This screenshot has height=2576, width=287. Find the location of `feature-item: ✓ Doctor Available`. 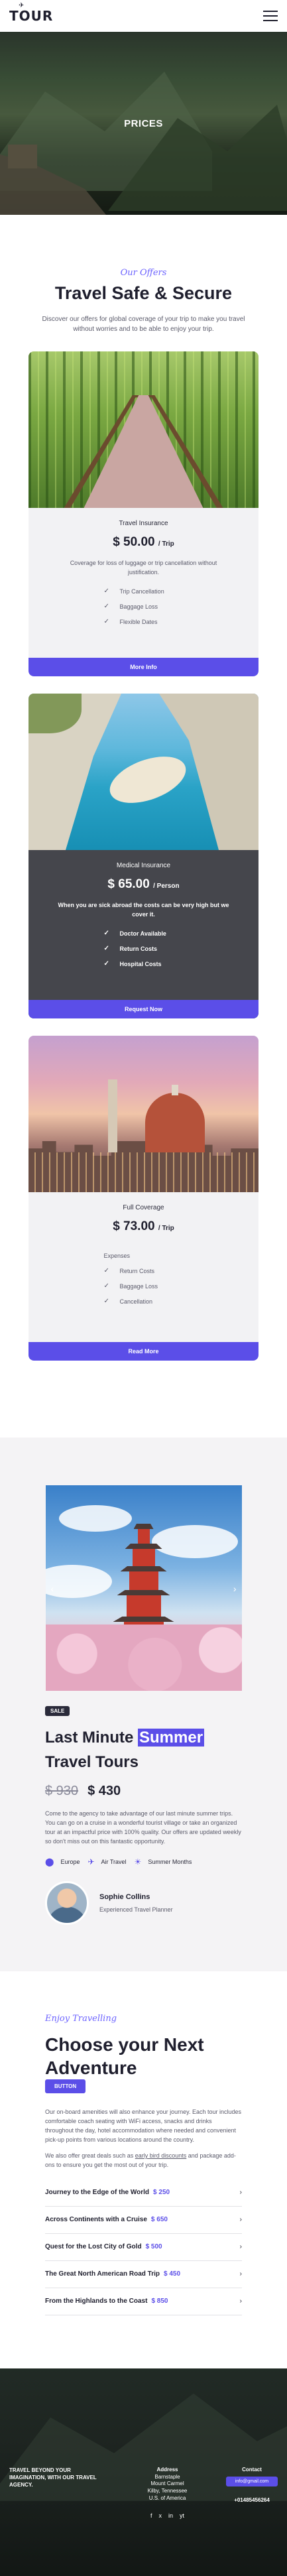

feature-item: ✓ Doctor Available is located at coordinates (134, 933).